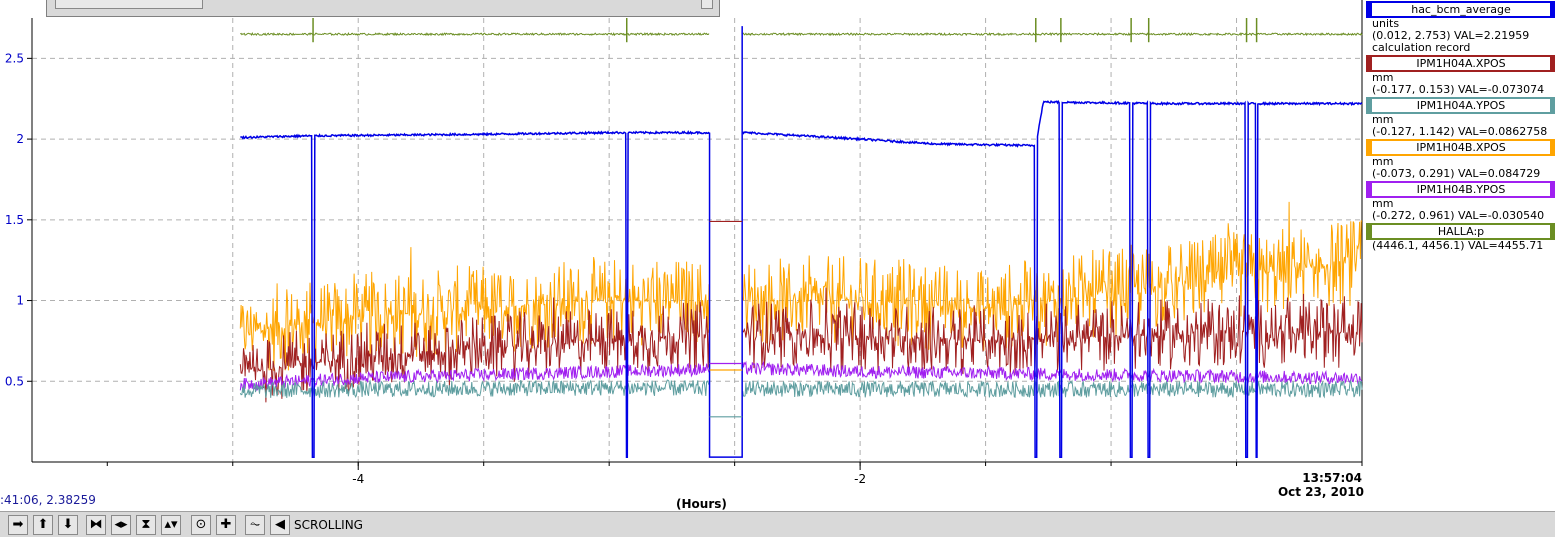 This screenshot has width=1555, height=537. Describe the element at coordinates (18, 525) in the screenshot. I see `scroll-right-icon: ➡` at that location.